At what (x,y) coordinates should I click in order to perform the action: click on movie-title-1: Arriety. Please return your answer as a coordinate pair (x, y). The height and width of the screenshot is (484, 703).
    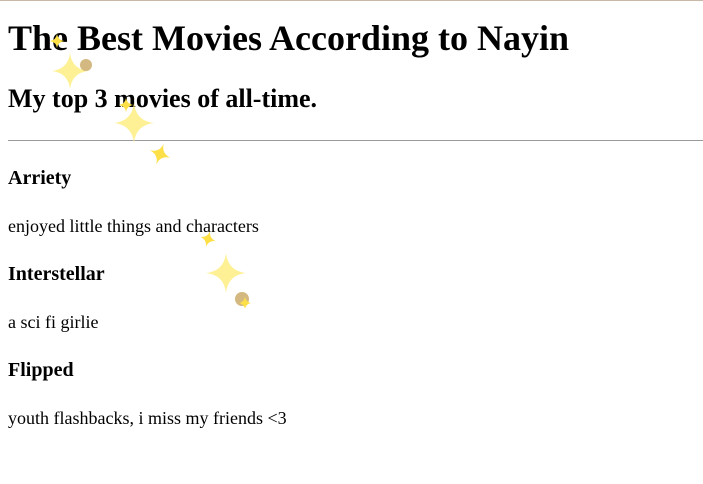
    Looking at the image, I should click on (40, 178).